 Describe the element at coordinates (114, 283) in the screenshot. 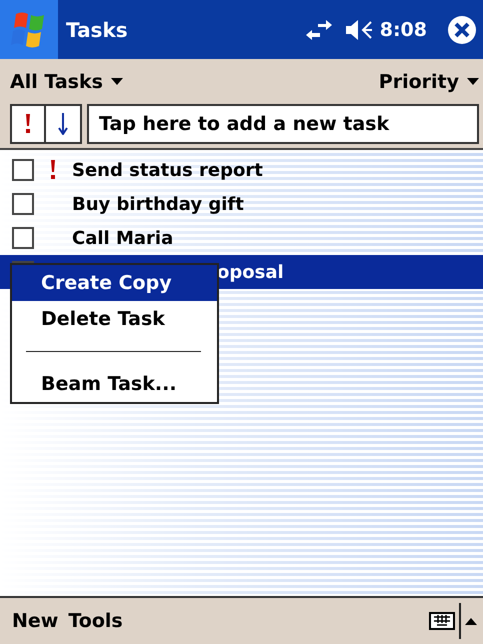

I see `menu-item: Create Copy` at that location.